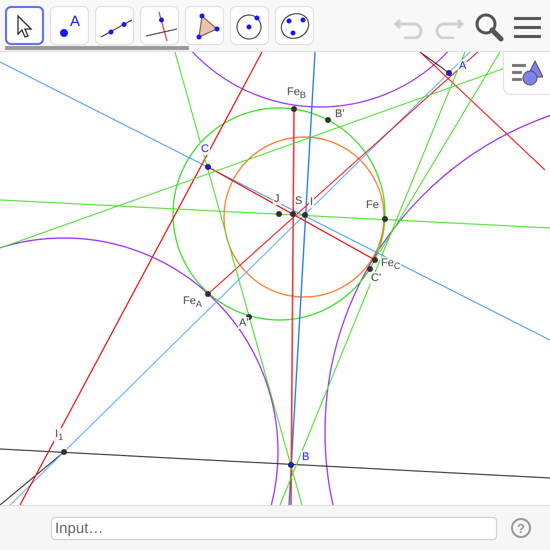 This screenshot has width=550, height=550. Describe the element at coordinates (305, 457) in the screenshot. I see `point-label: B` at that location.